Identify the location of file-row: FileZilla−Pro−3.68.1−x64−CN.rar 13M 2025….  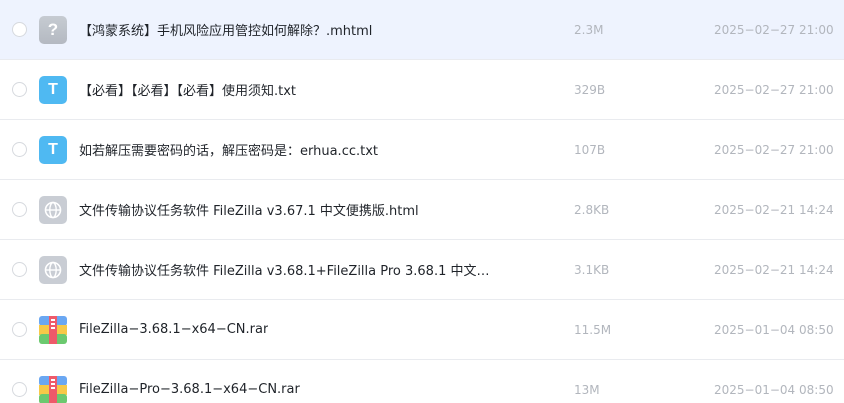
(422, 381).